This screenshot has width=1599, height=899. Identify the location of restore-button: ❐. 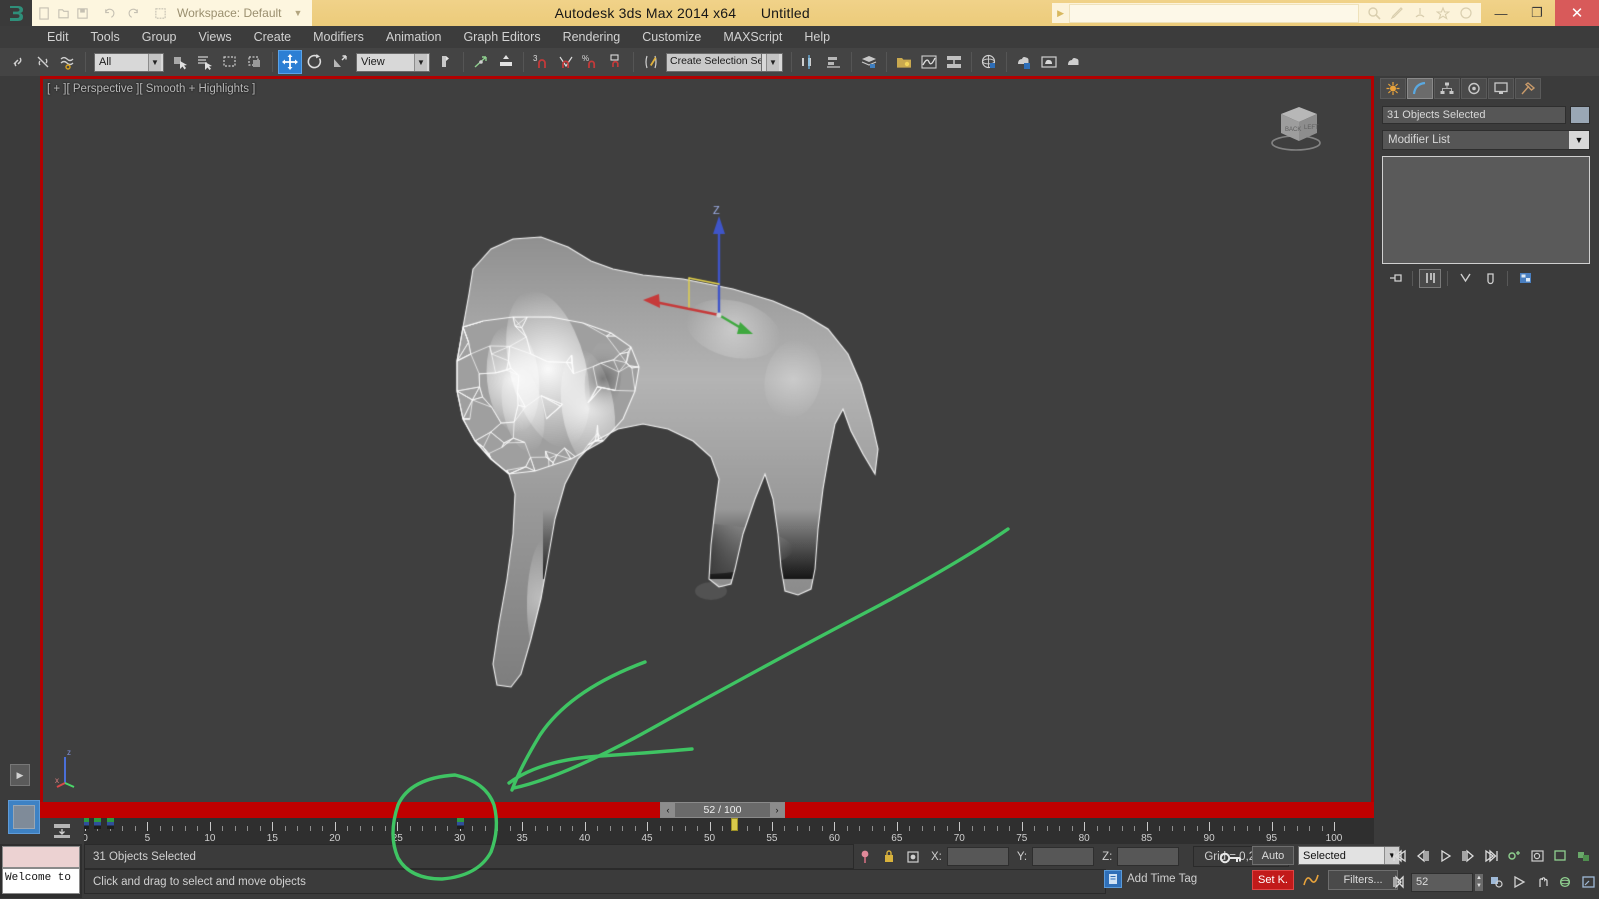
(1537, 13).